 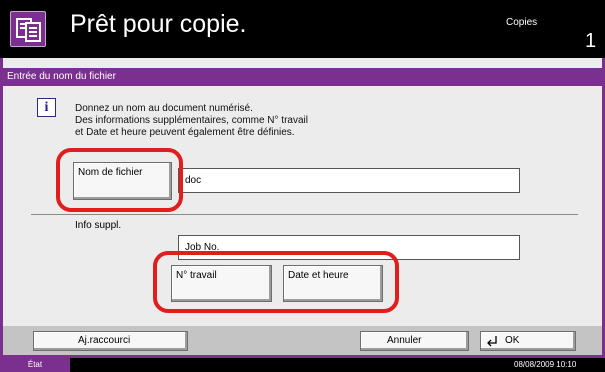 What do you see at coordinates (414, 341) in the screenshot?
I see `cancel-button: Annuler` at bounding box center [414, 341].